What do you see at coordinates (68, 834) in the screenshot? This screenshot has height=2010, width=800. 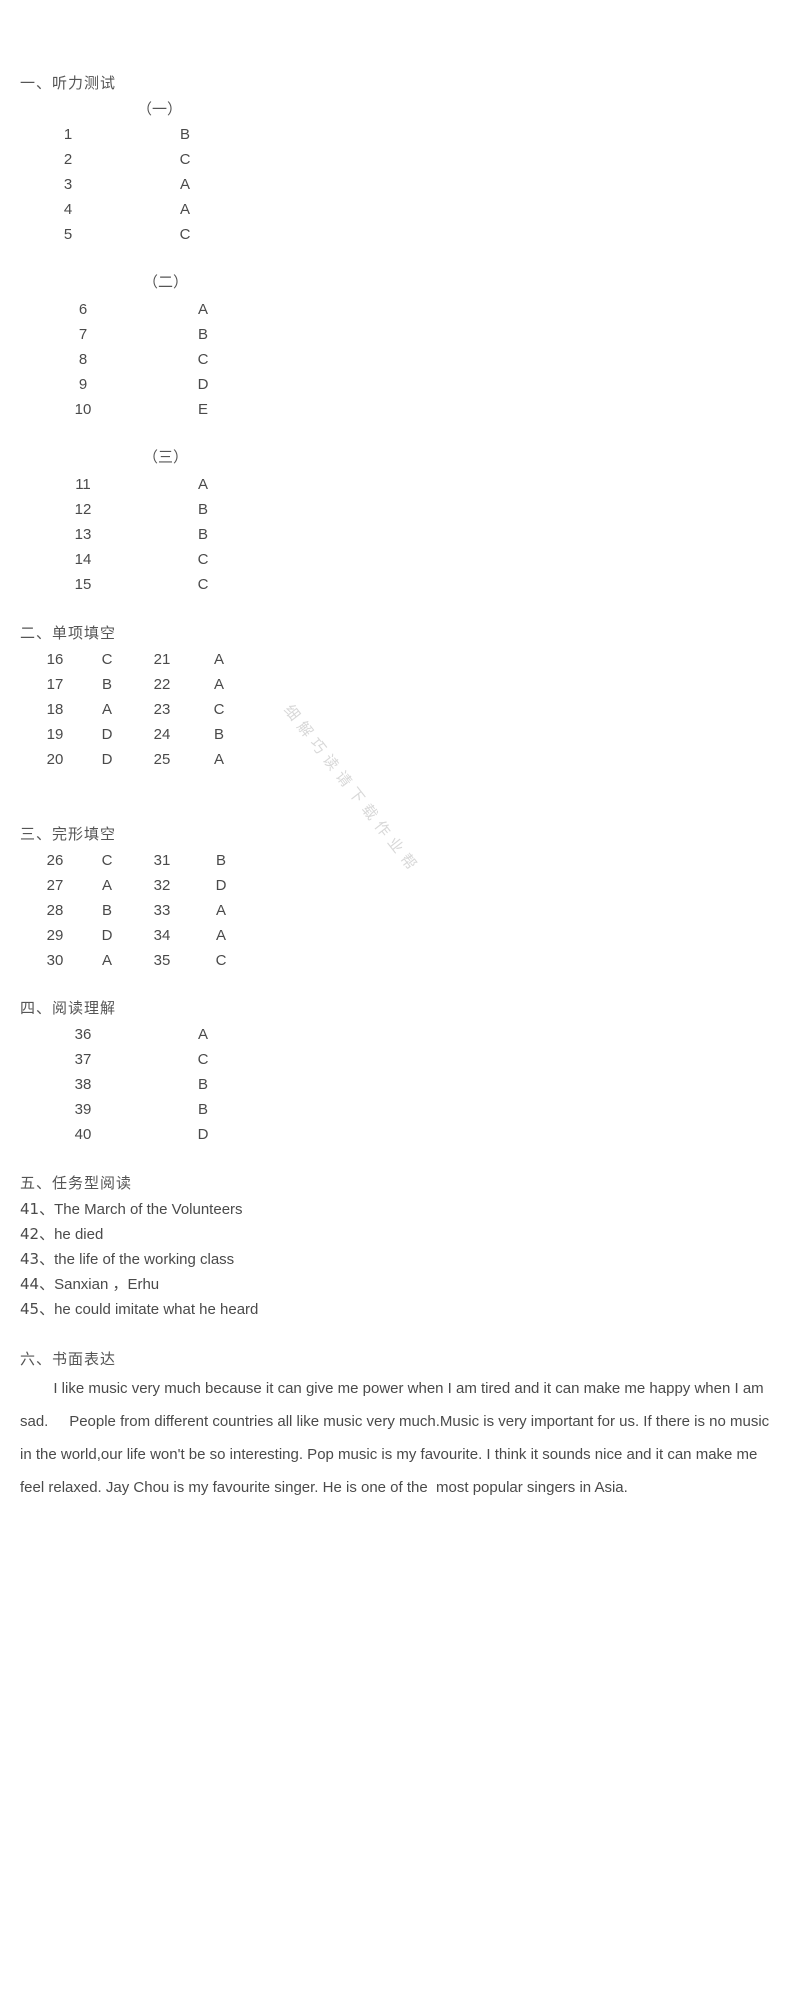 I see `section-heading-cloze: 三、完形填空` at bounding box center [68, 834].